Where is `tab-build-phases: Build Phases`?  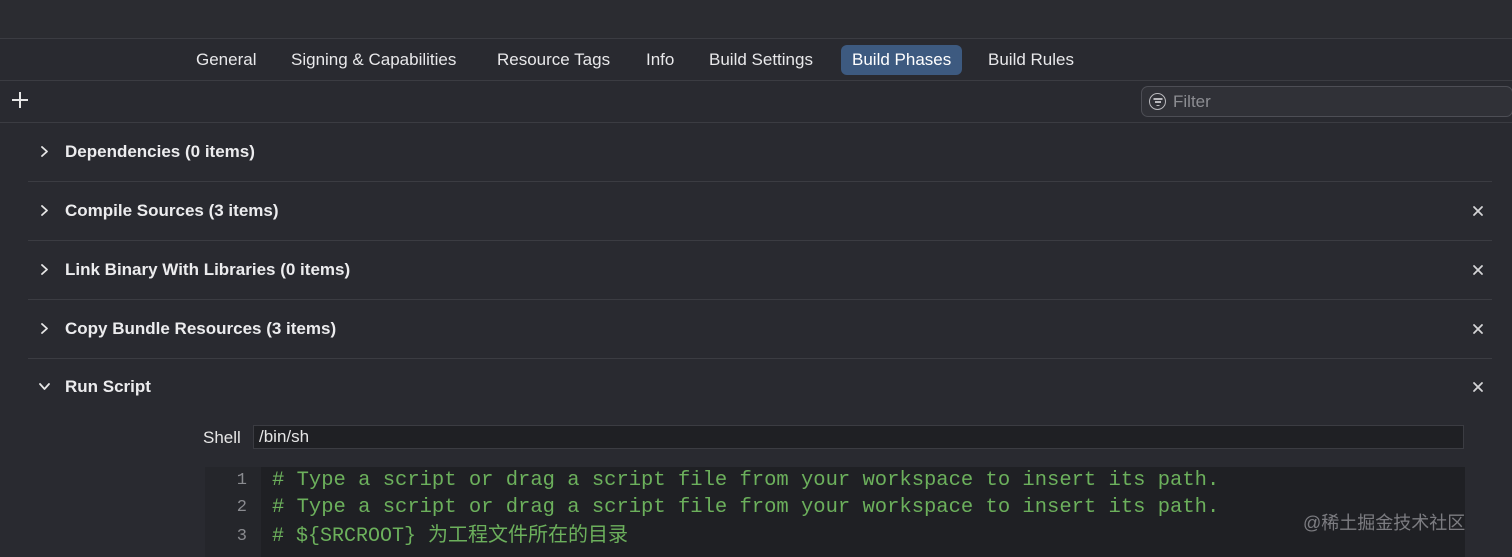
tab-build-phases: Build Phases is located at coordinates (902, 60).